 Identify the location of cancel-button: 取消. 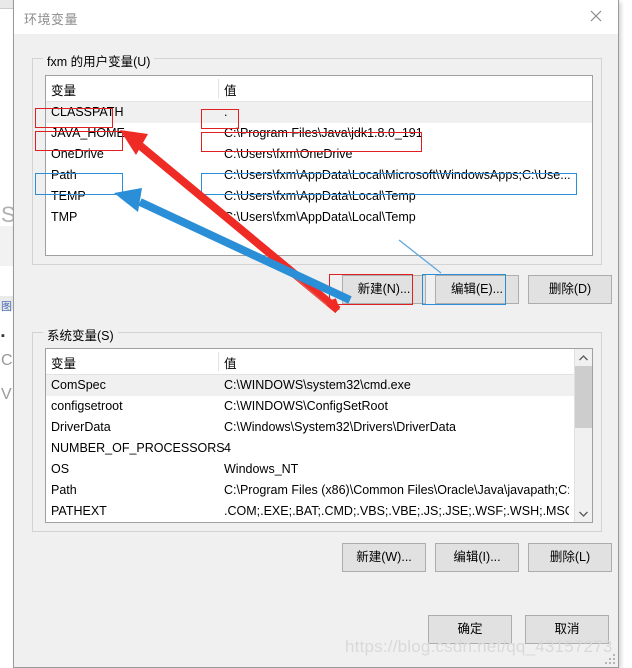
(567, 629).